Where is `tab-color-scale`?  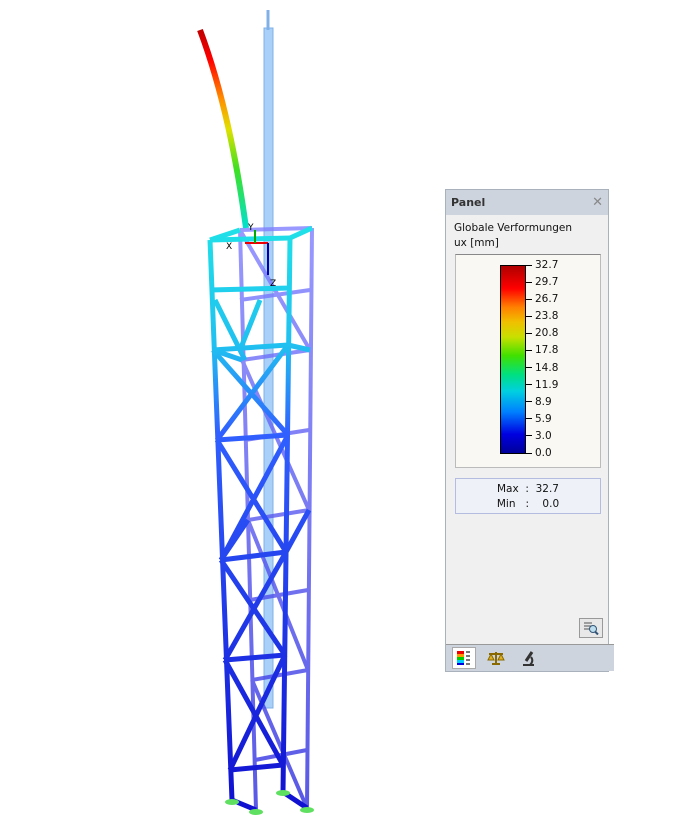 tab-color-scale is located at coordinates (464, 658).